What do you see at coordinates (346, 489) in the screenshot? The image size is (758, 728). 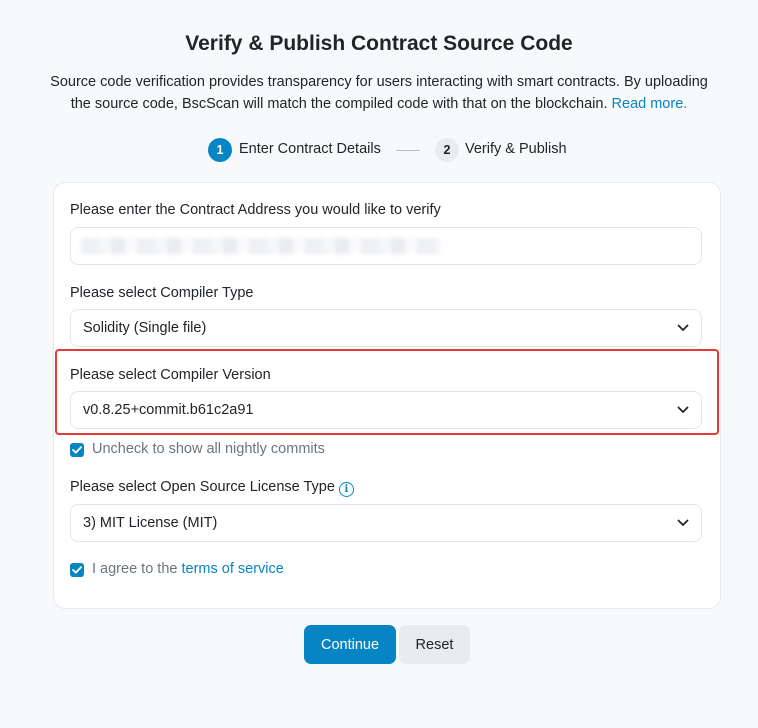 I see `info-icon: i` at bounding box center [346, 489].